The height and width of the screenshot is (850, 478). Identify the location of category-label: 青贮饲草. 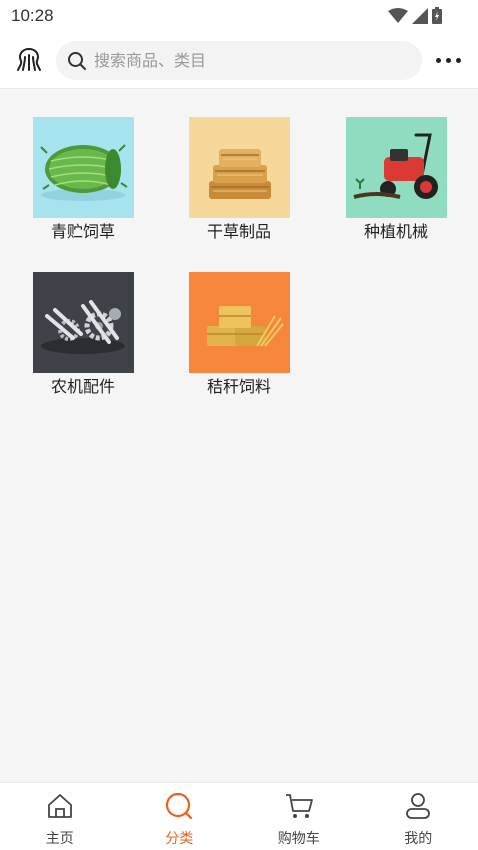
(82, 231).